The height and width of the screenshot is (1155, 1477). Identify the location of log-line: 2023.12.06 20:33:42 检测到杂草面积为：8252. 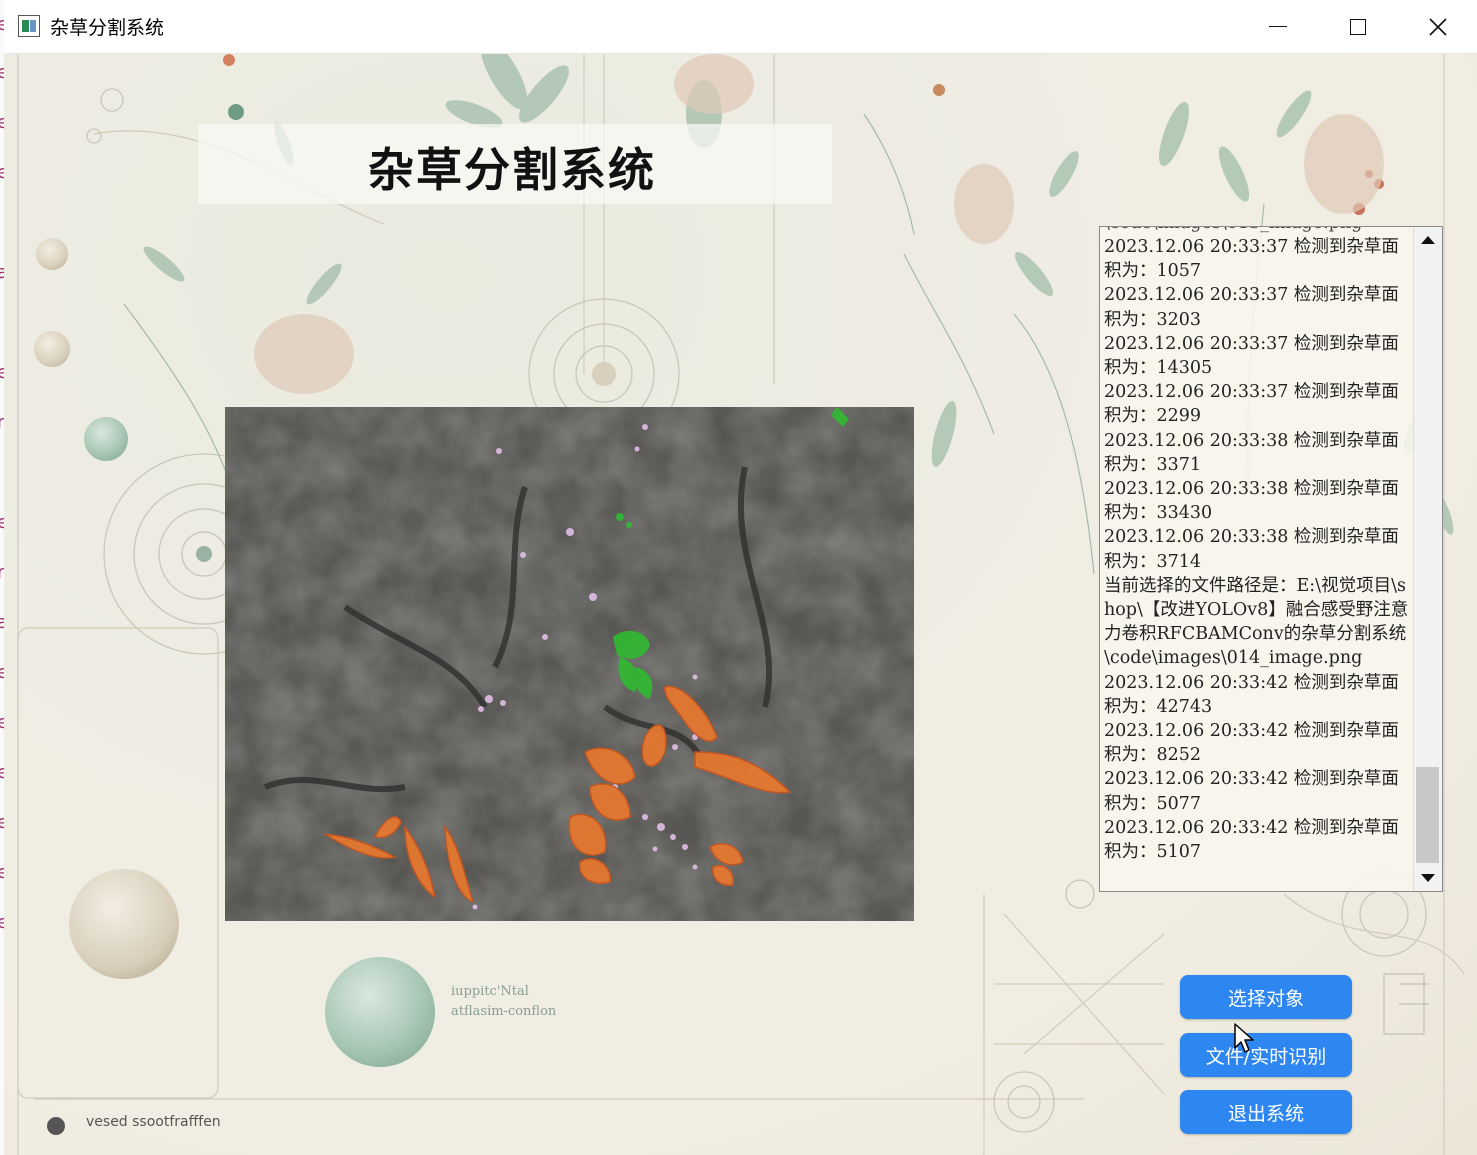
(1251, 743).